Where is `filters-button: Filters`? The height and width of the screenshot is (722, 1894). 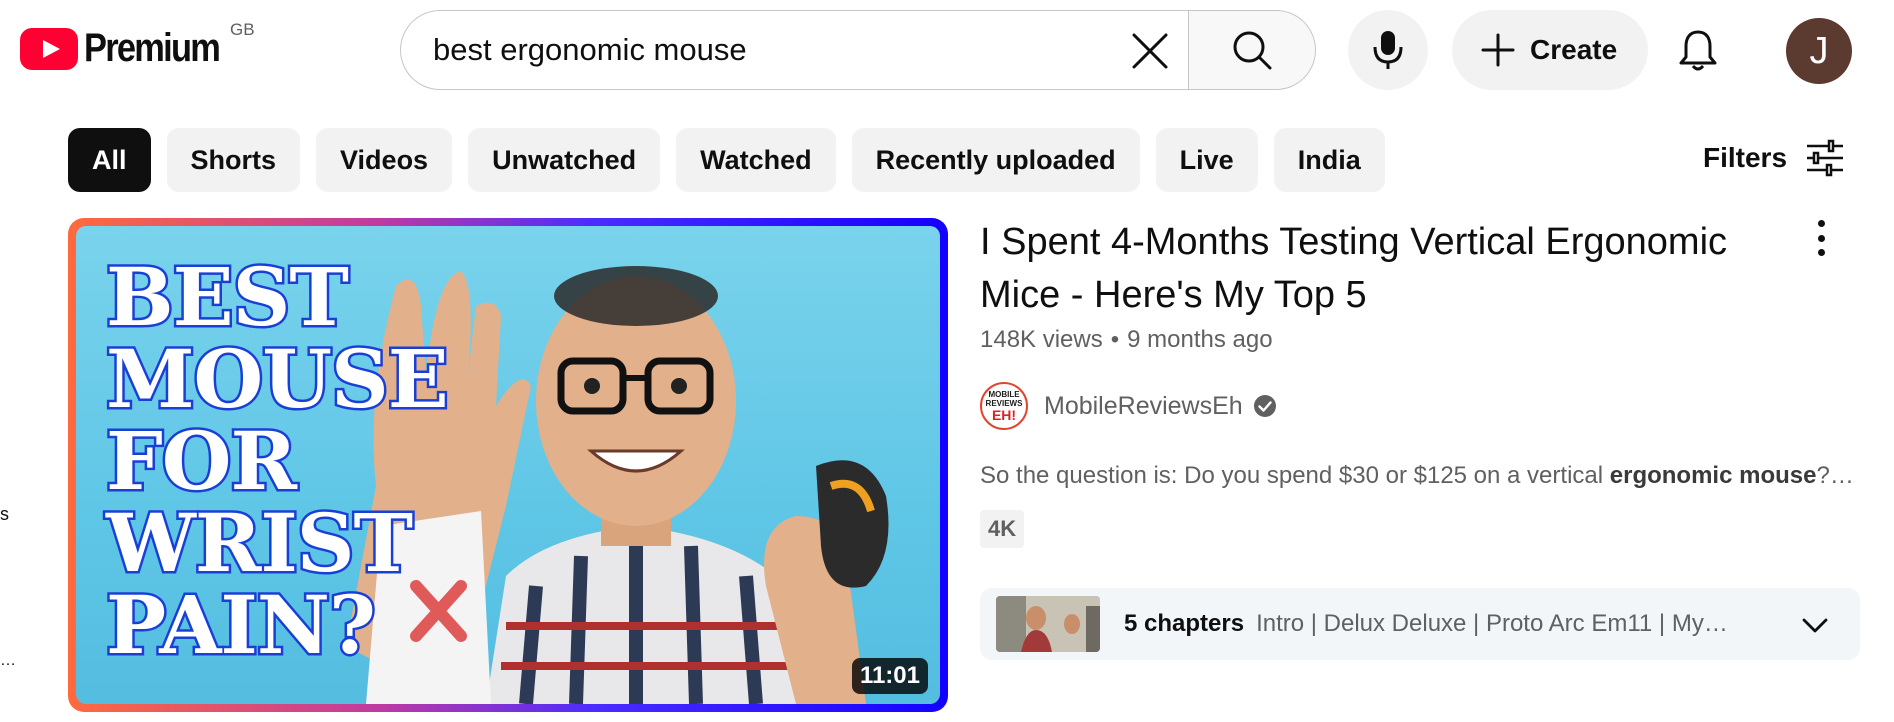 filters-button: Filters is located at coordinates (1774, 158).